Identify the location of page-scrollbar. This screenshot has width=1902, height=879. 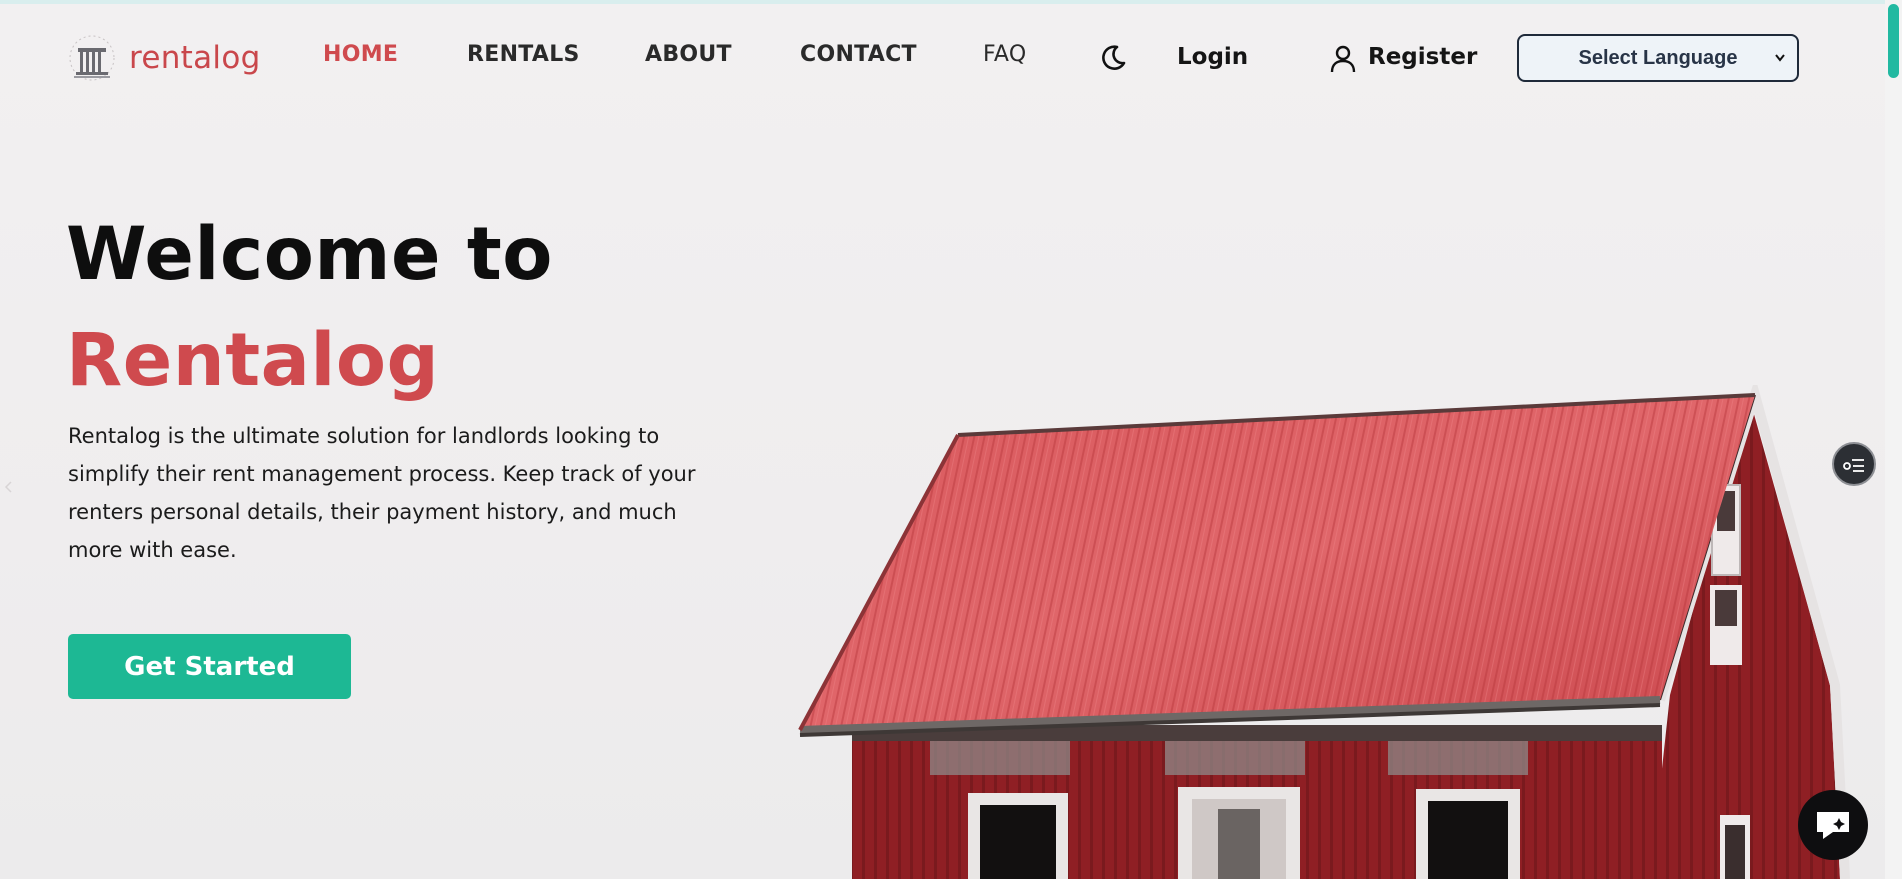
(1893, 439).